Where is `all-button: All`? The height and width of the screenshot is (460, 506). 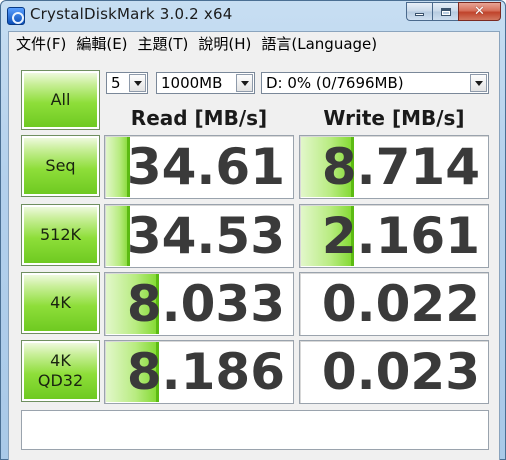 all-button: All is located at coordinates (60, 100).